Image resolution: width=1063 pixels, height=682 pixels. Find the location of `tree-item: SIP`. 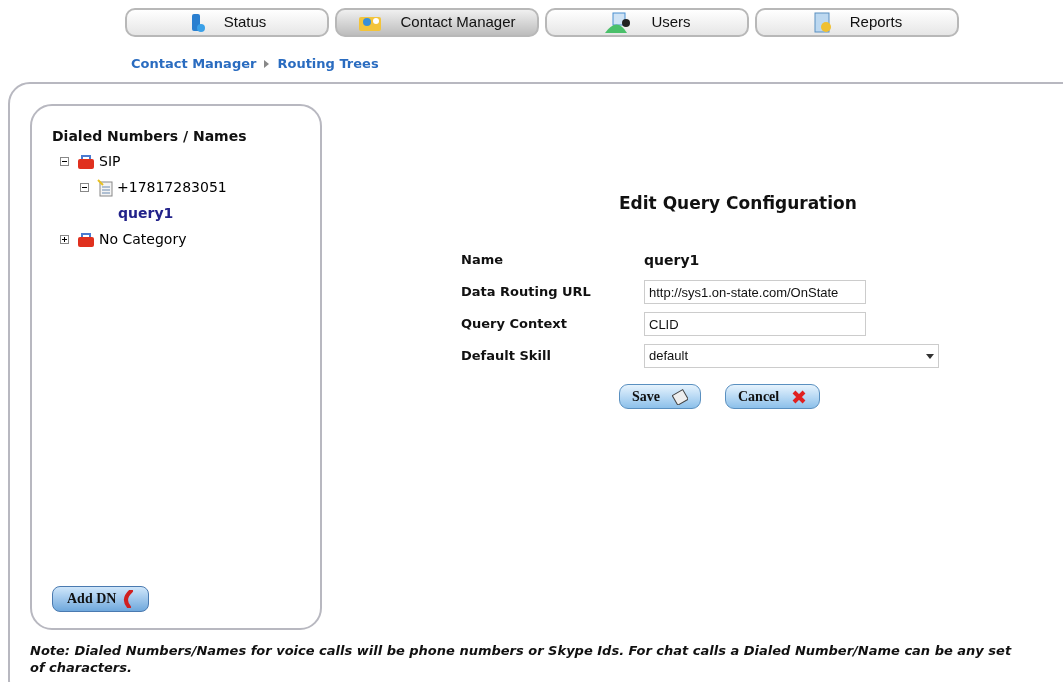

tree-item: SIP is located at coordinates (110, 161).